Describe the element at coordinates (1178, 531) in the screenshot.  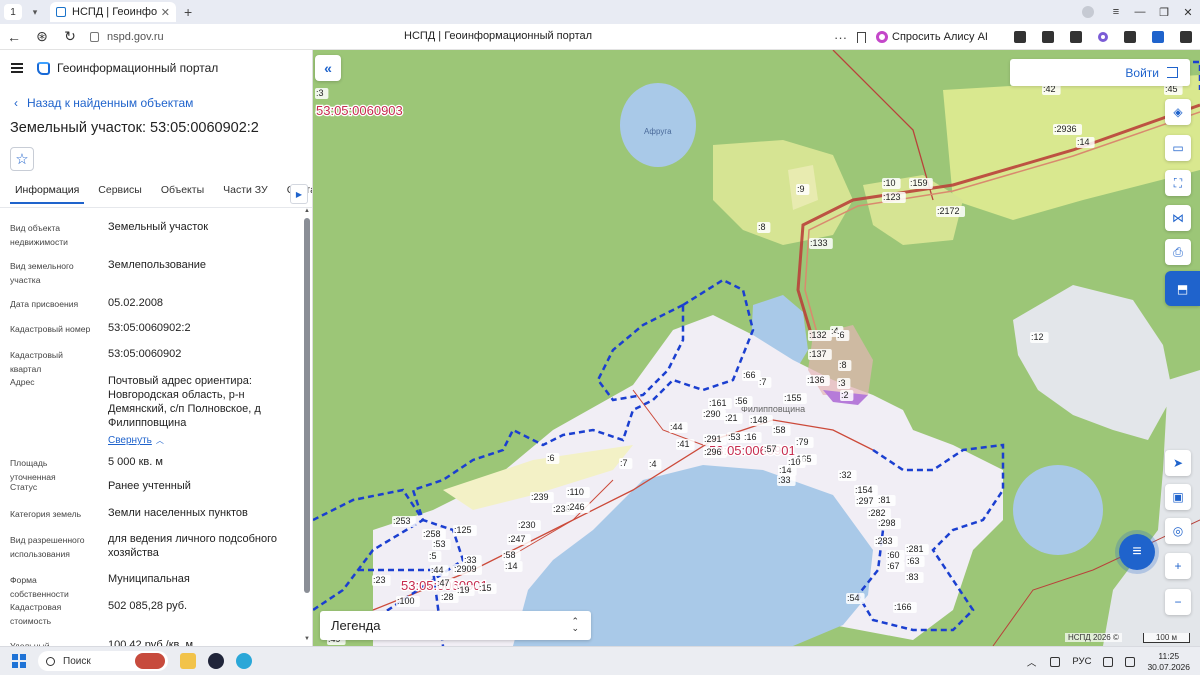
I see `nearby-button: ◎` at that location.